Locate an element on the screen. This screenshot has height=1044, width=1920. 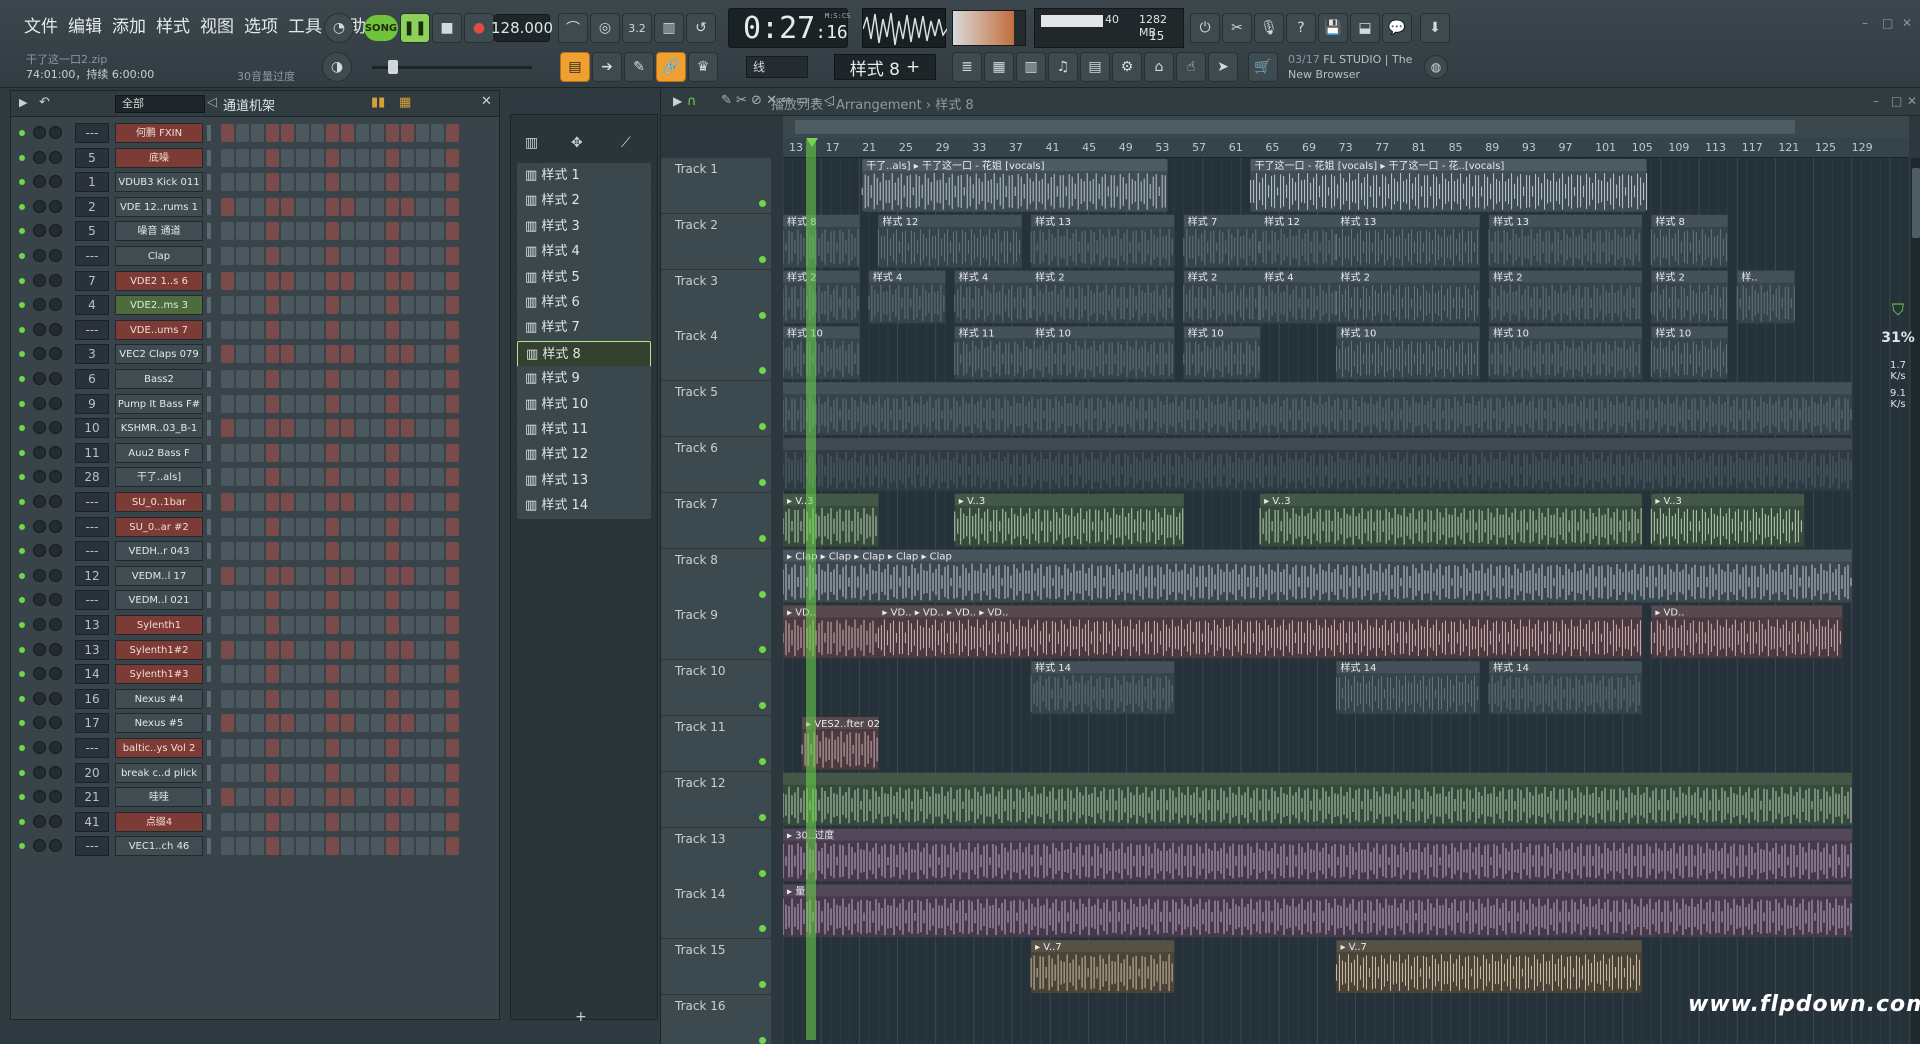
playlist-overview-scrollbar is located at coordinates (1346, 127).